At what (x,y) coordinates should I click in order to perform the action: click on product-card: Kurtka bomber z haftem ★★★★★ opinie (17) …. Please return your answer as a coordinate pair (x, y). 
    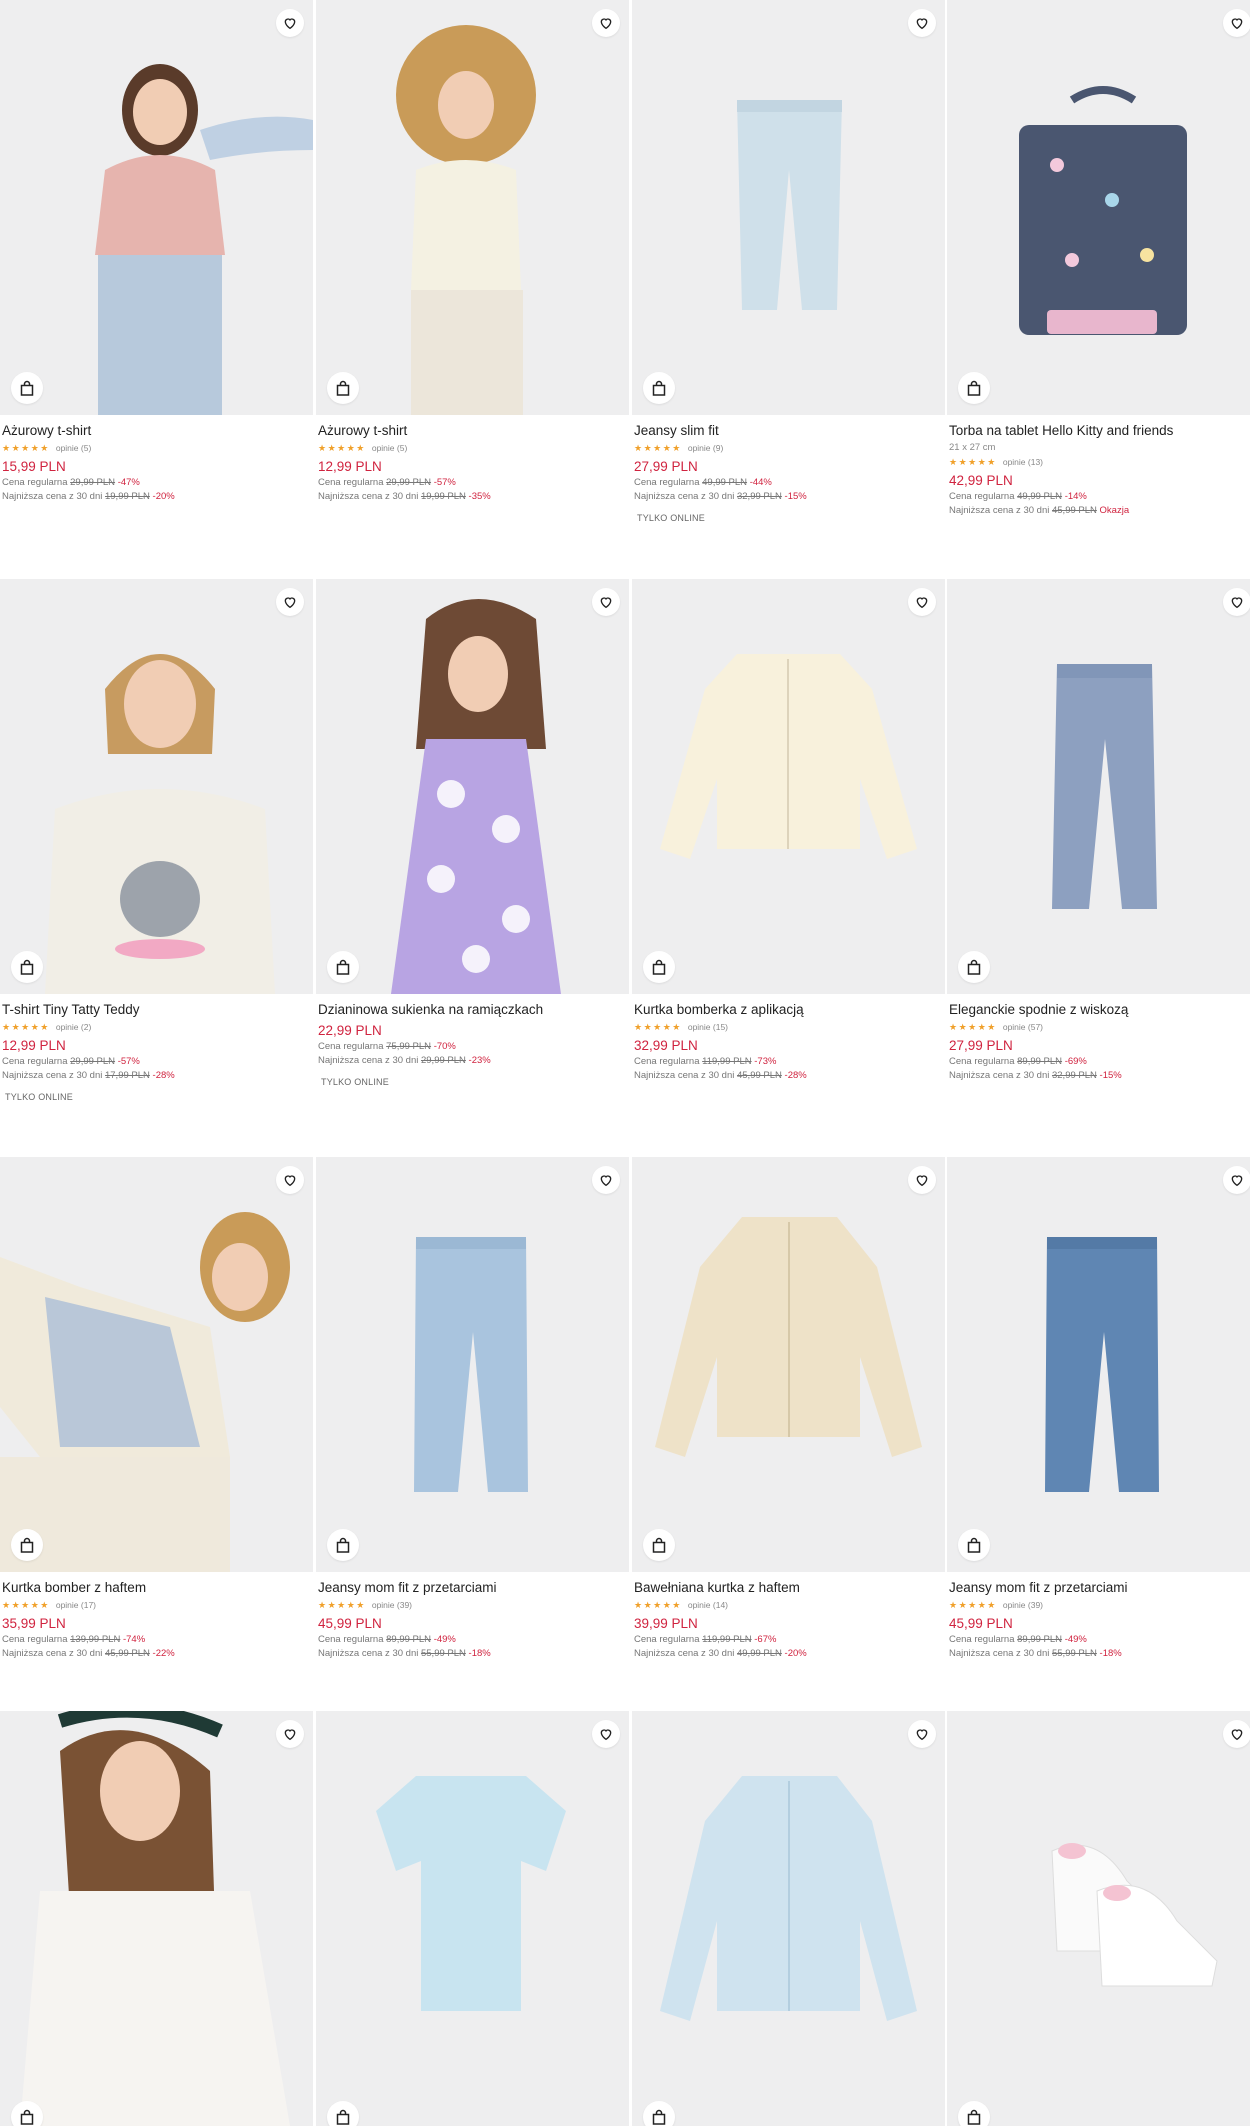
    Looking at the image, I should click on (156, 1408).